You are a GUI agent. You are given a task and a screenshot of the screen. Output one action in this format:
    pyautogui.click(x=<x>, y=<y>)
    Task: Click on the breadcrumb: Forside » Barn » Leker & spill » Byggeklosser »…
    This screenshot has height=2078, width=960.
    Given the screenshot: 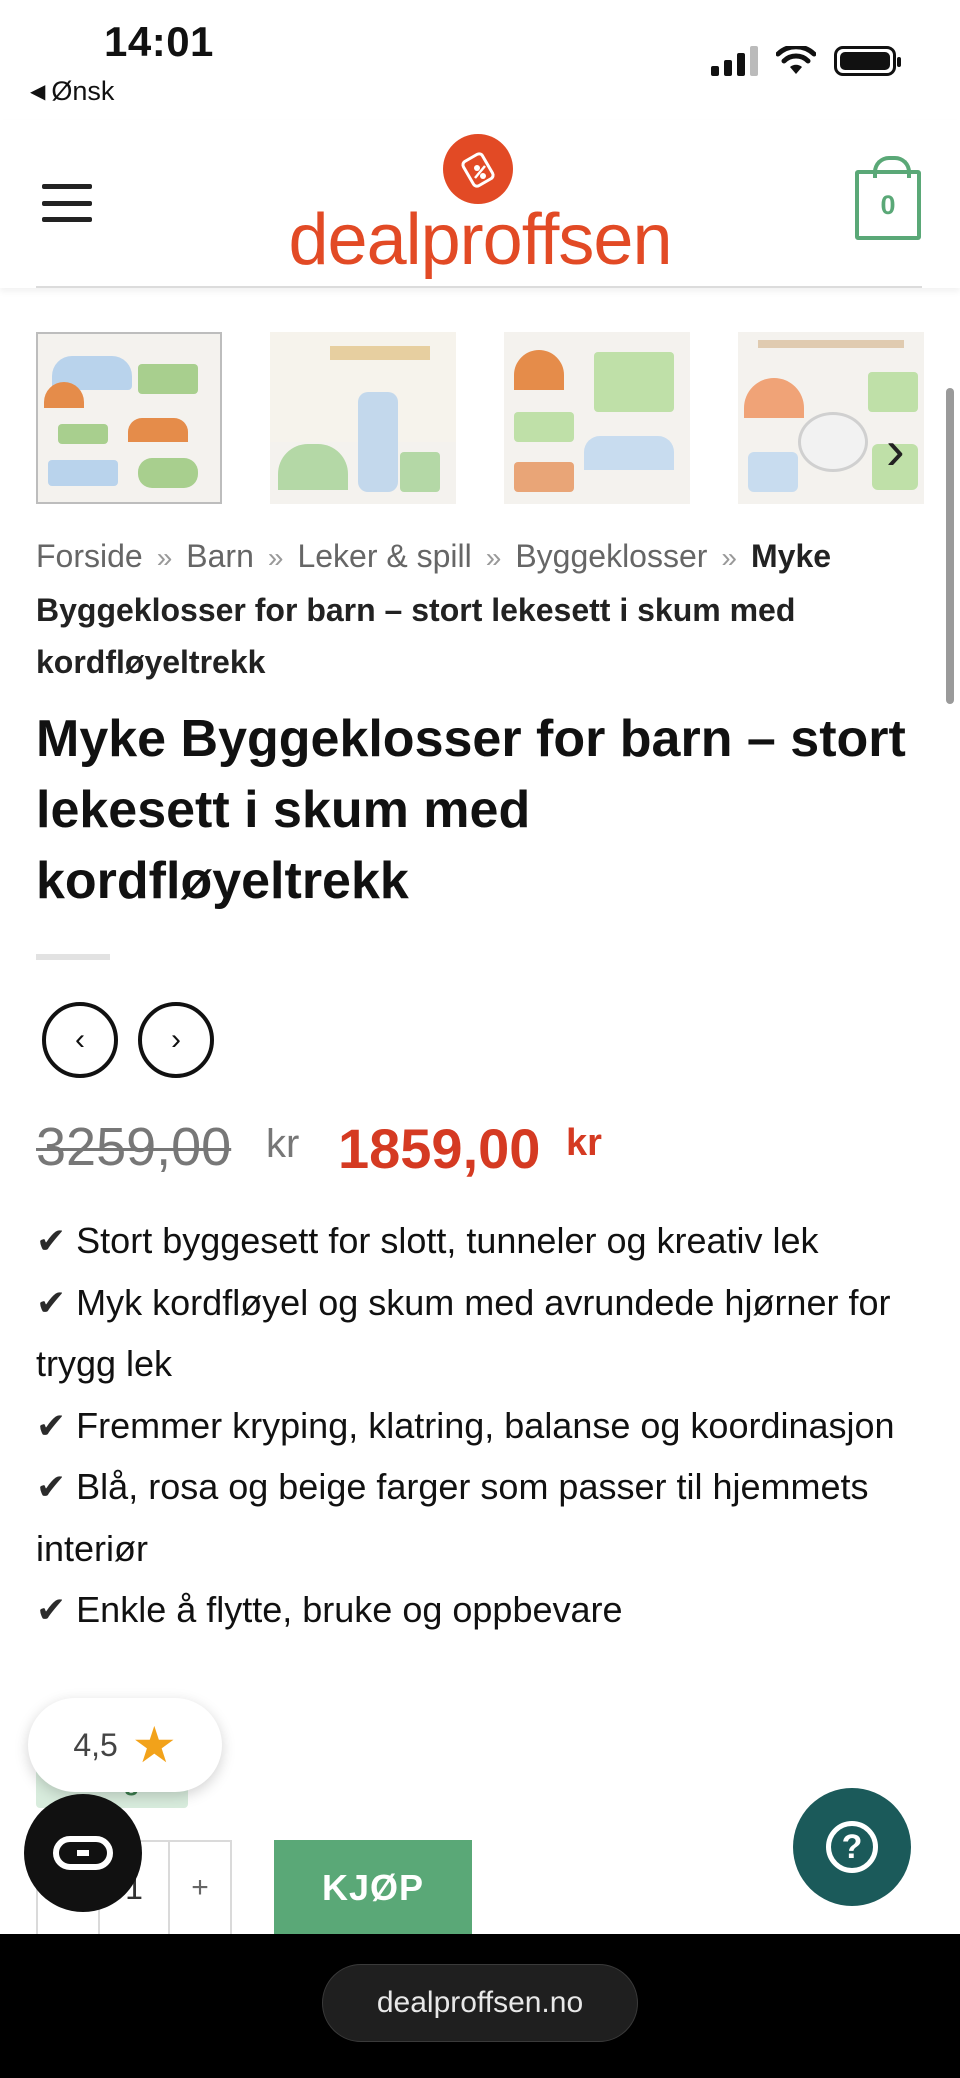 What is the action you would take?
    pyautogui.click(x=476, y=609)
    